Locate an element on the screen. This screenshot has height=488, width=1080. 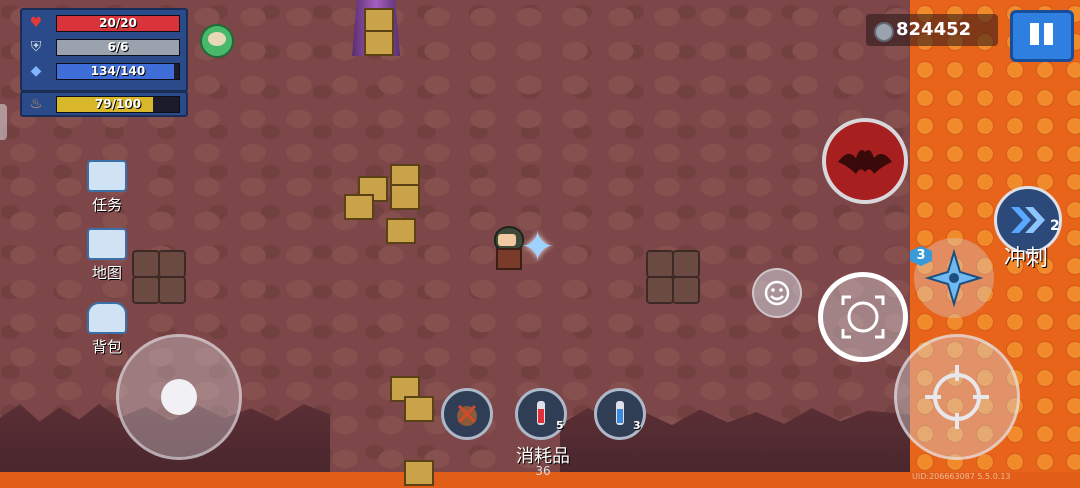
smiley-icon is located at coordinates (777, 293).